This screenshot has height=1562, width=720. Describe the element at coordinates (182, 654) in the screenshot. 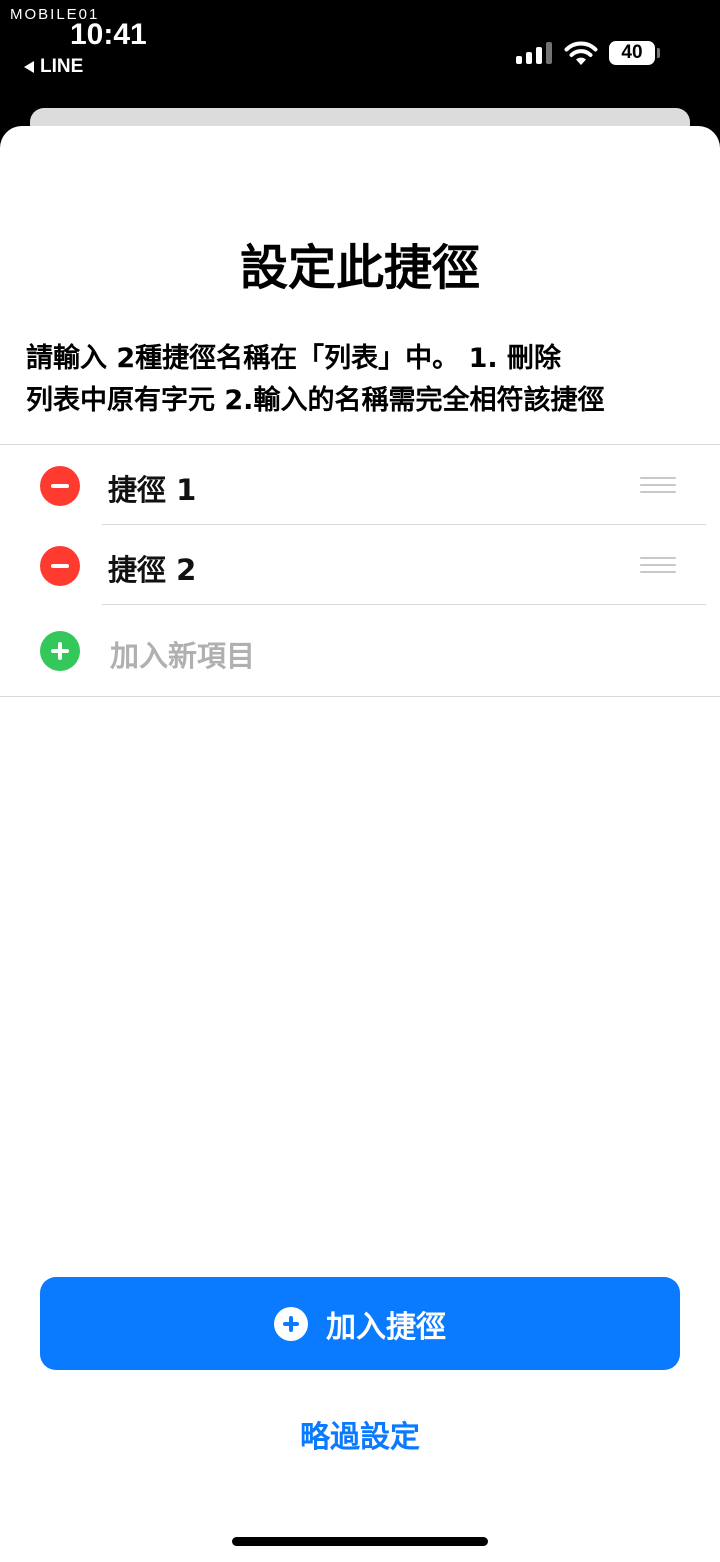

I see `add-item-placeholder: 加入新項目` at that location.